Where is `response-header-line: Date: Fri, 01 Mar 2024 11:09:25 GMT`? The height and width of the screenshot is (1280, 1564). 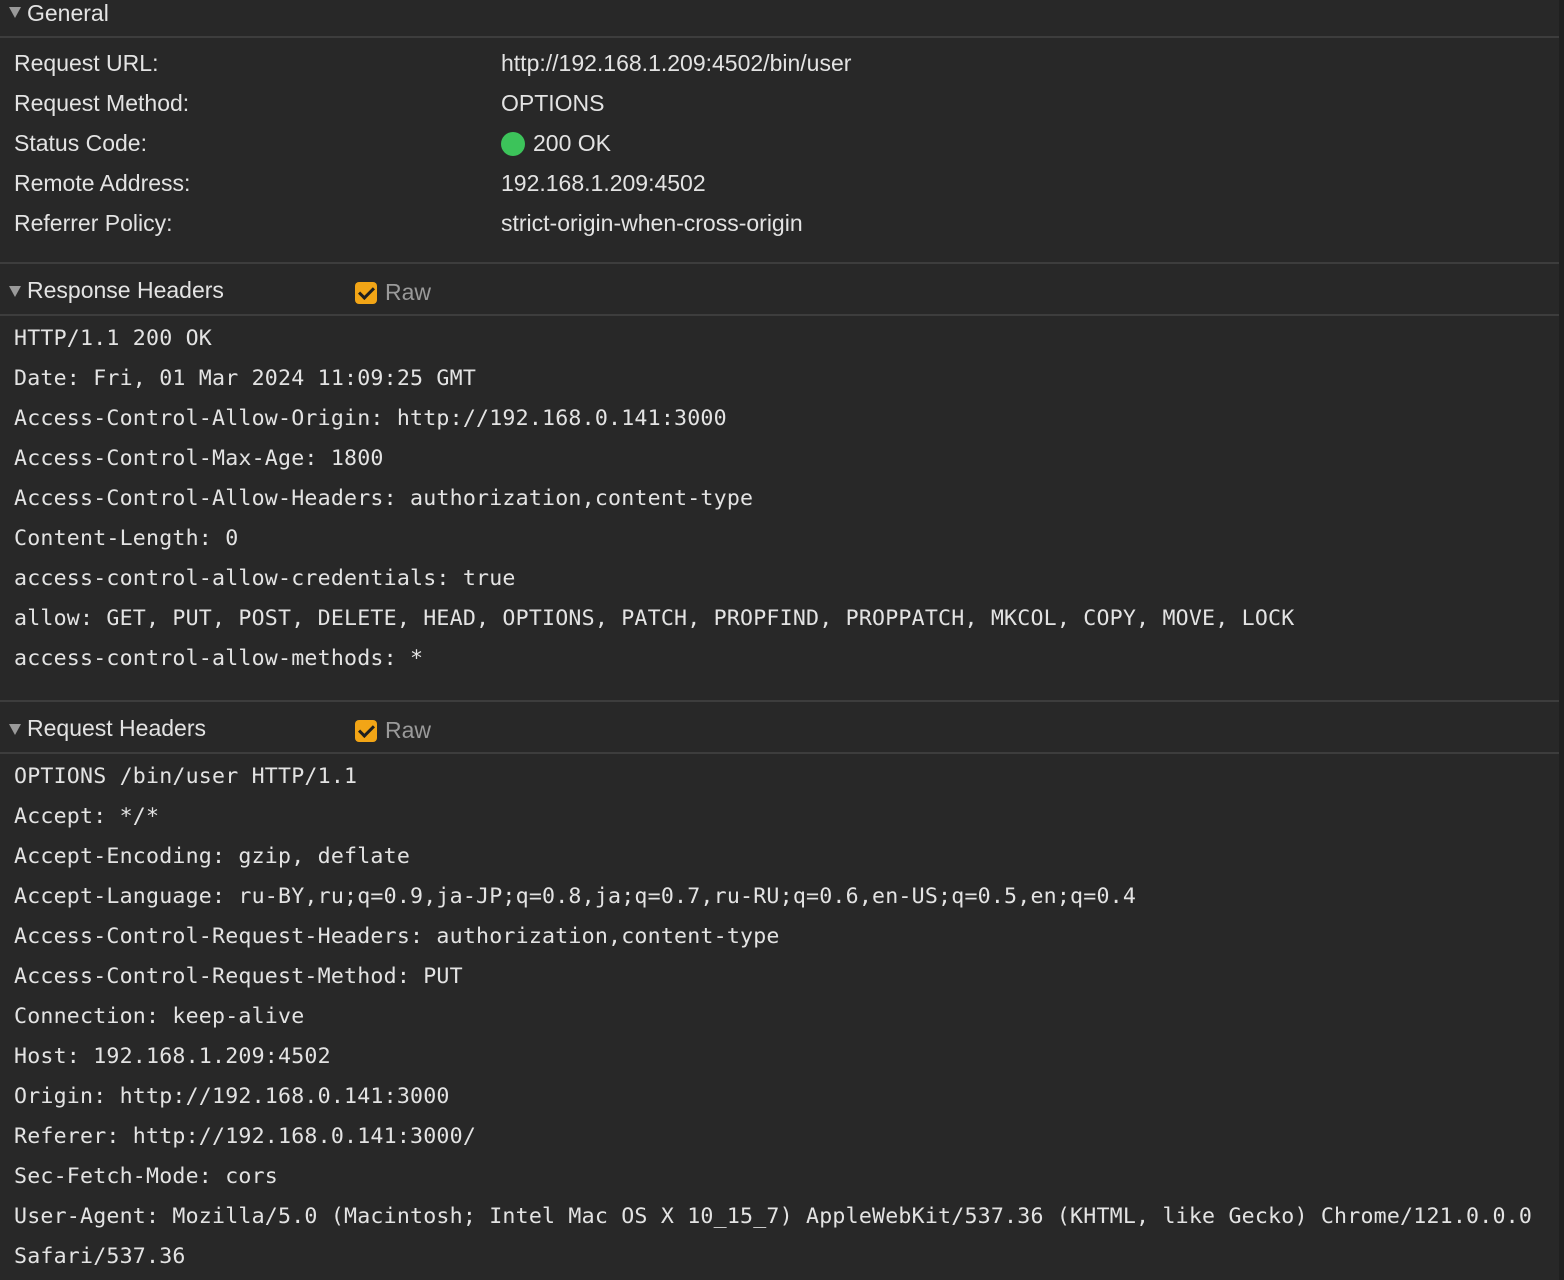
response-header-line: Date: Fri, 01 Mar 2024 11:09:25 GMT is located at coordinates (245, 378).